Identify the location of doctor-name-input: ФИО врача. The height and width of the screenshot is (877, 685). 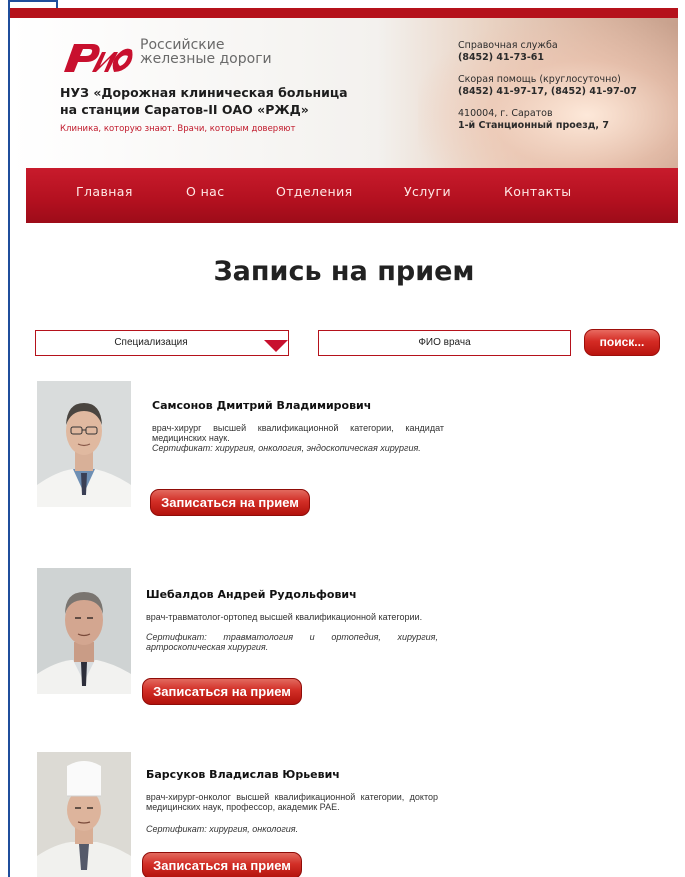
(444, 343).